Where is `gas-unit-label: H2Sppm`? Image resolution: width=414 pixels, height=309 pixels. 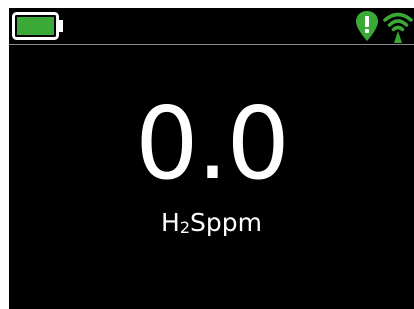
gas-unit-label: H2Sppm is located at coordinates (211, 225).